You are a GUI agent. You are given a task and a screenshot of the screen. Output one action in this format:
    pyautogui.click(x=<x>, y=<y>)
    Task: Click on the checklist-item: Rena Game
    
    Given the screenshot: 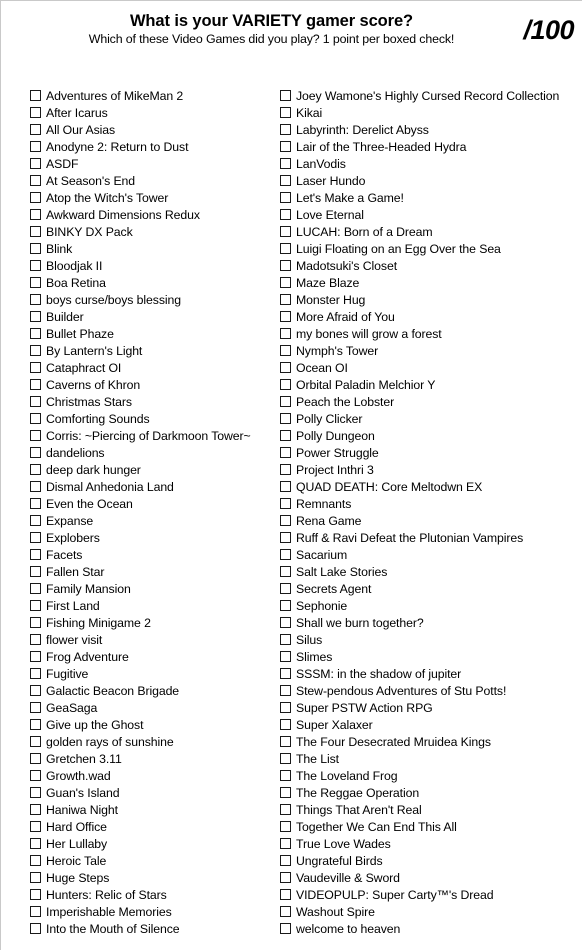 What is the action you would take?
    pyautogui.click(x=430, y=521)
    